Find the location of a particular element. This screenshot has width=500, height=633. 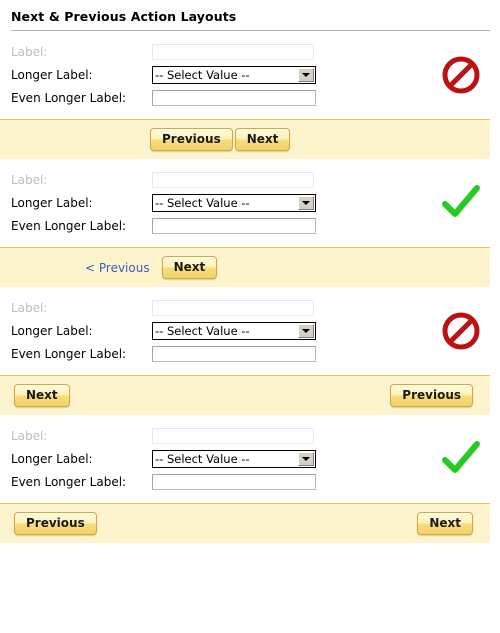

previous-button-3: Previous is located at coordinates (431, 395).